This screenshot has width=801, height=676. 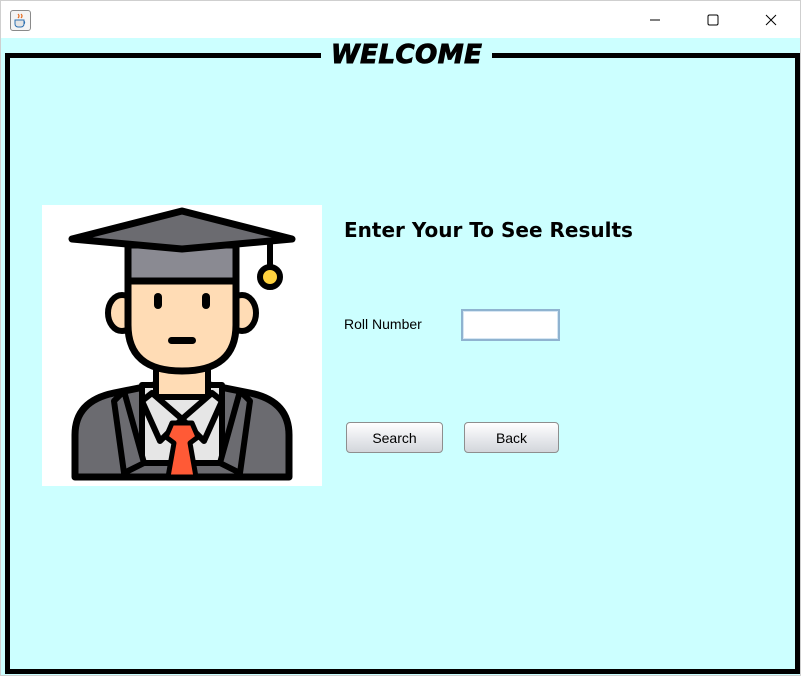 I want to click on close-icon, so click(x=771, y=20).